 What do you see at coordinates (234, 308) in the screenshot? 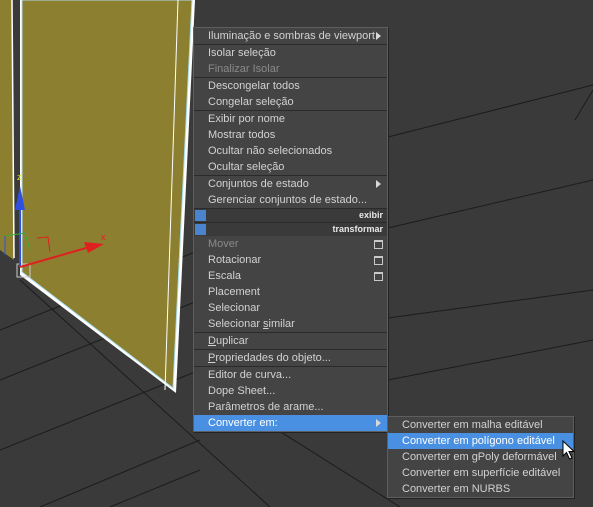
I see `menu-item-label: Selecionar` at bounding box center [234, 308].